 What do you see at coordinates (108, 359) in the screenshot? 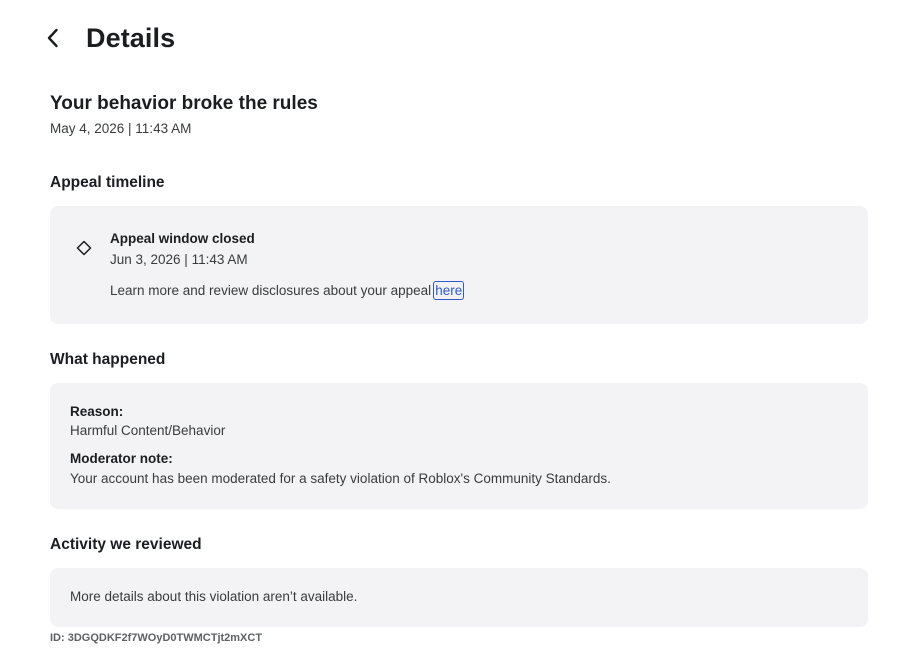
I see `what-happened-heading: What happened` at bounding box center [108, 359].